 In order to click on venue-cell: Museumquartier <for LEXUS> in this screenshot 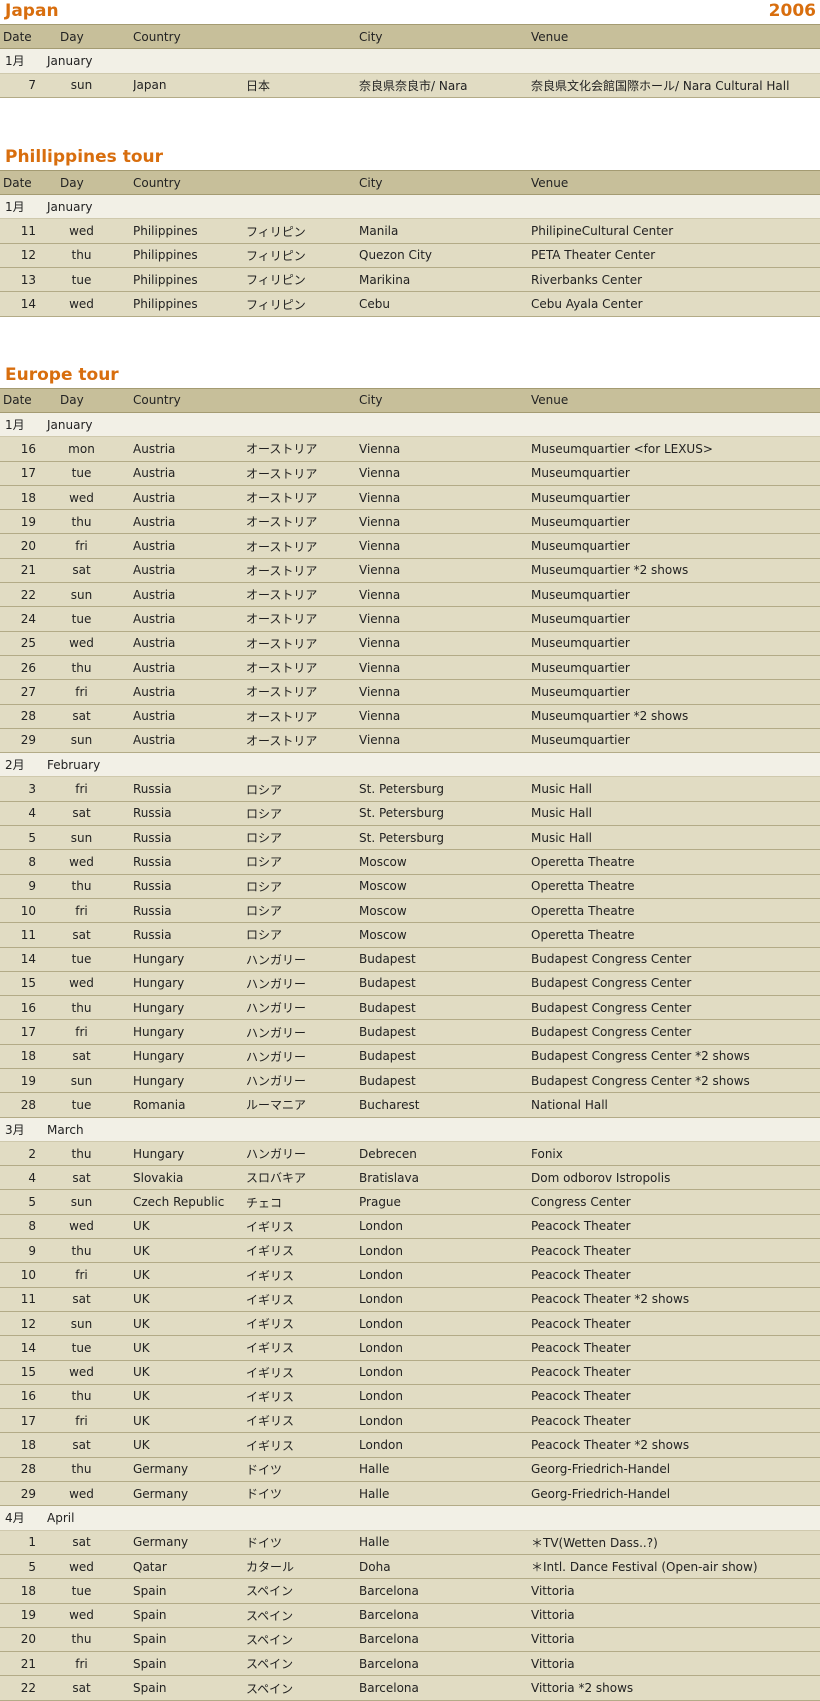, I will do `click(675, 449)`.